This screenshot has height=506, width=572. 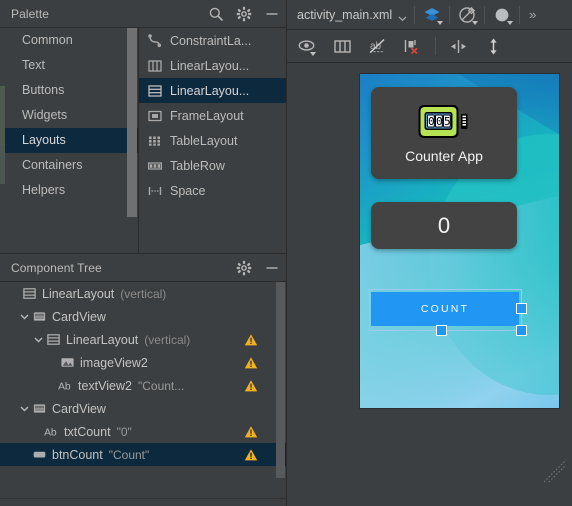 I want to click on palette-category-layouts: Layouts, so click(x=69, y=140).